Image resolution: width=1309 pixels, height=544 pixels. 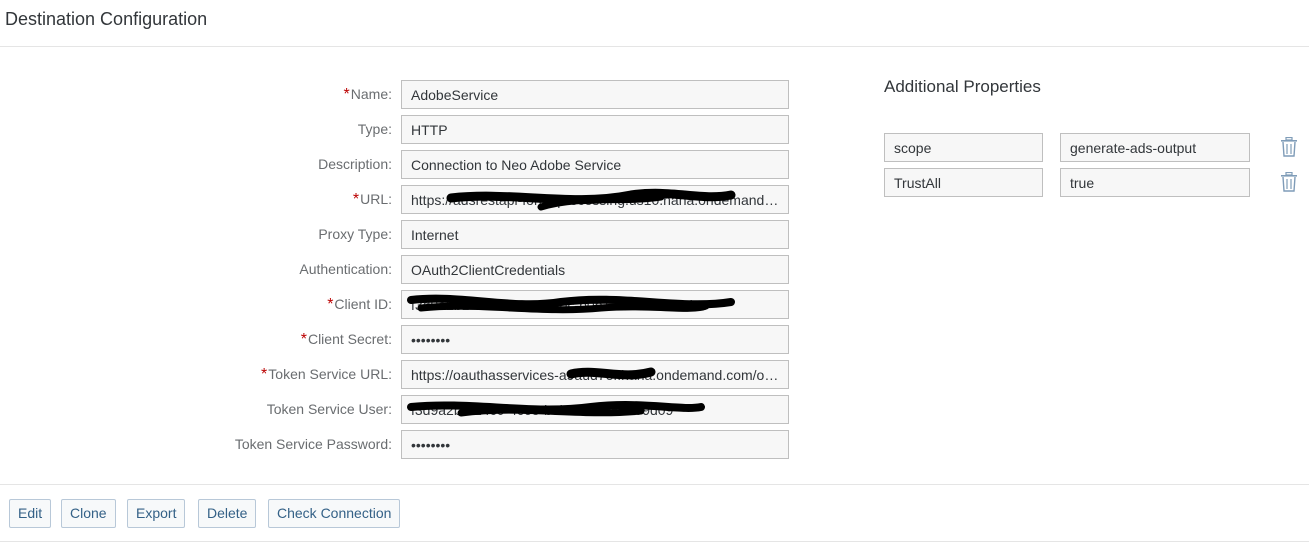 What do you see at coordinates (1155, 147) in the screenshot?
I see `property-value-field: generate-ads-output` at bounding box center [1155, 147].